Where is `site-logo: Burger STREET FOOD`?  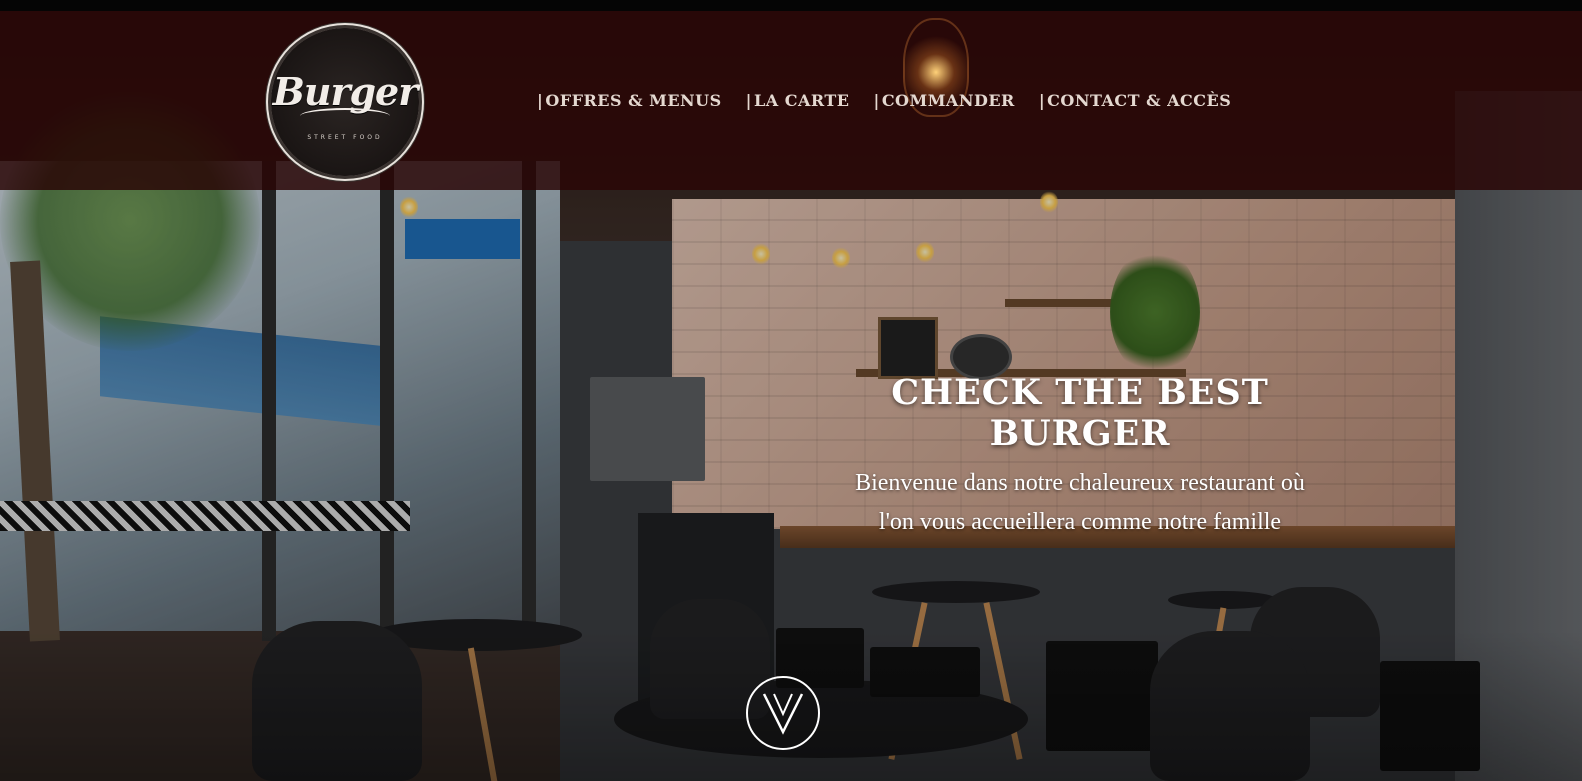
site-logo: Burger STREET FOOD is located at coordinates (345, 102).